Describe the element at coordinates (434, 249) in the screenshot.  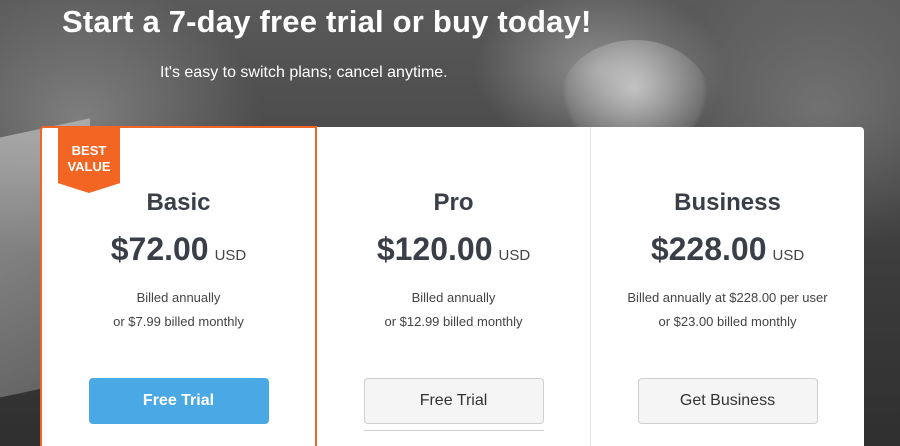
I see `price-amount: $120.00` at that location.